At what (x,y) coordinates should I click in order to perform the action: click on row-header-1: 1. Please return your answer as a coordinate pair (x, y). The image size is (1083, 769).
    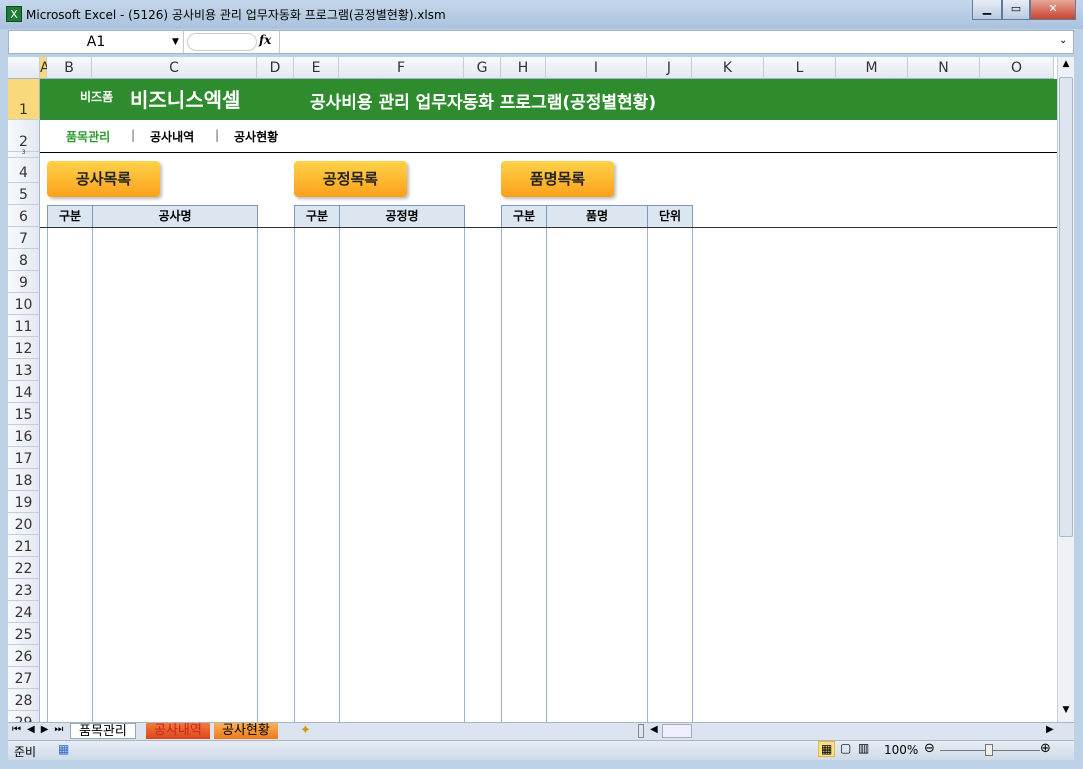
    Looking at the image, I should click on (24, 99).